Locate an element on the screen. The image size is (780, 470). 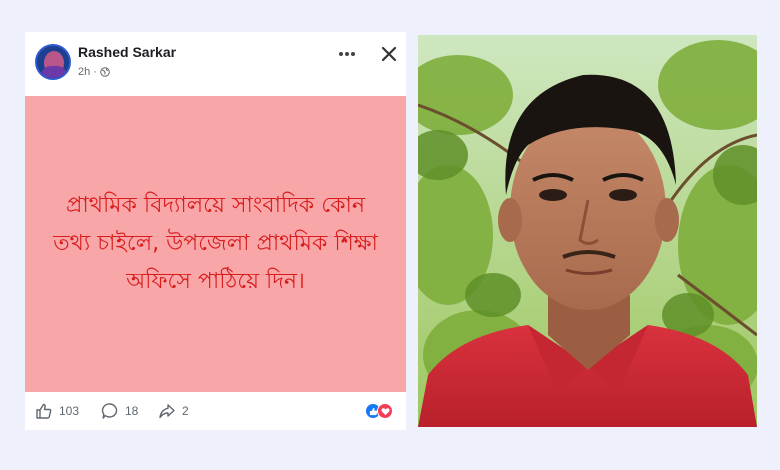
share-button: 2 is located at coordinates (173, 411).